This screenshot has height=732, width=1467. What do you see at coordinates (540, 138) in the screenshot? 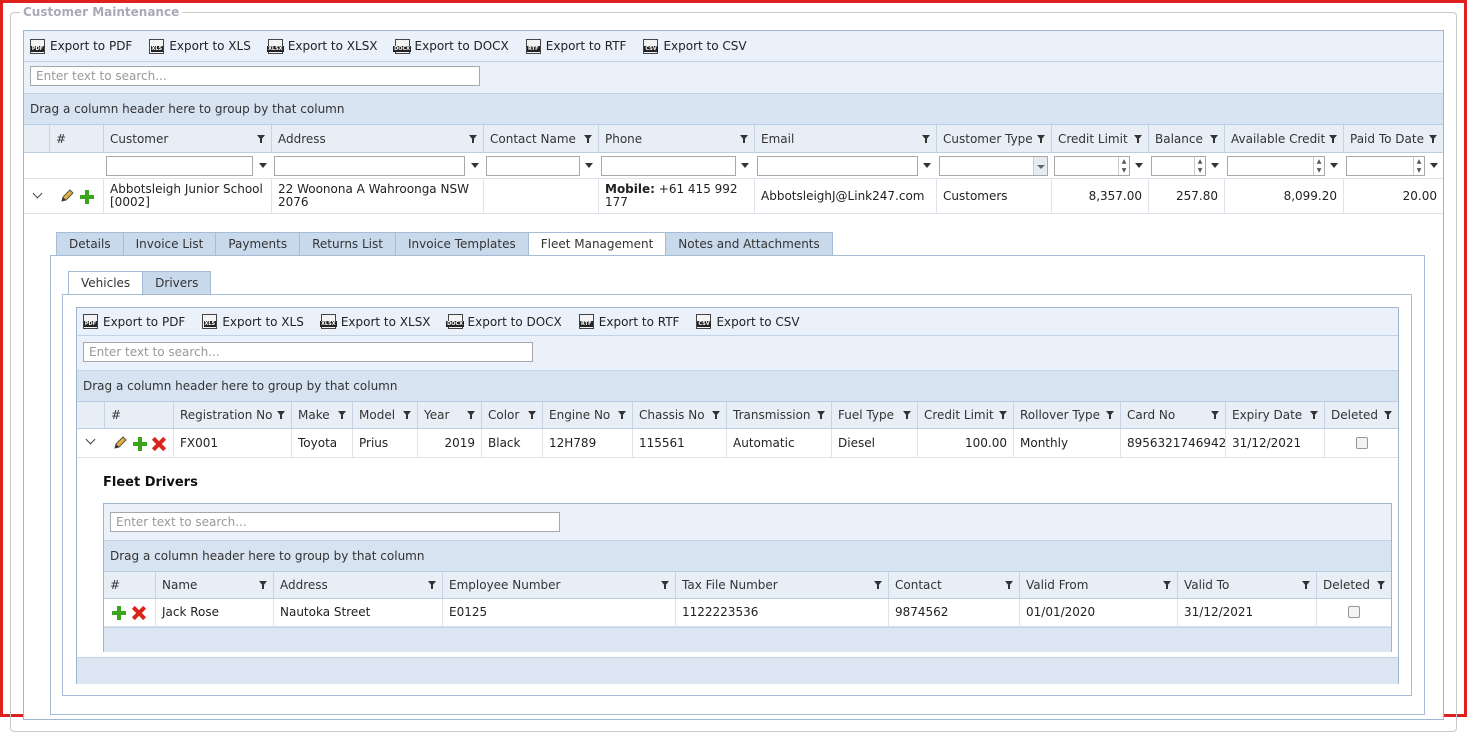
I see `column-header-contact-name: Contact Name` at bounding box center [540, 138].